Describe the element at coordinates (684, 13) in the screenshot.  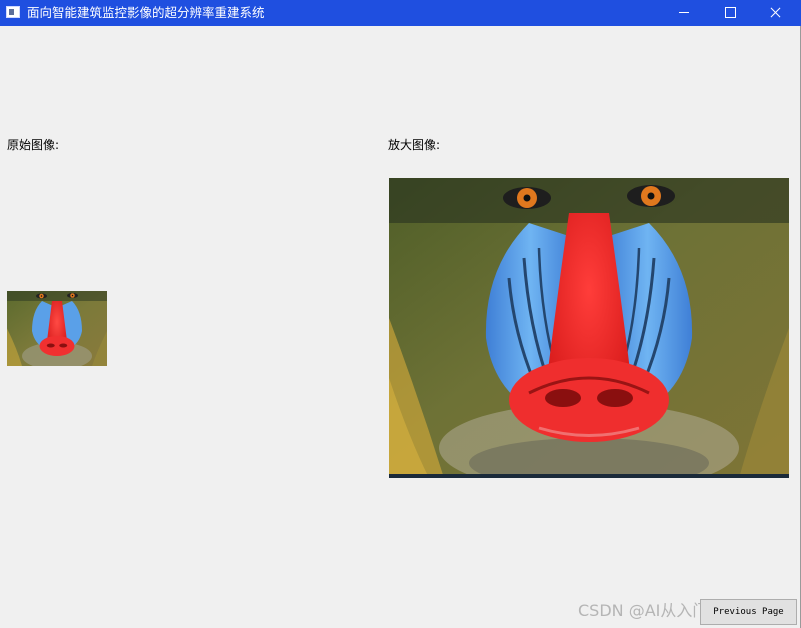
I see `minimize-icon` at that location.